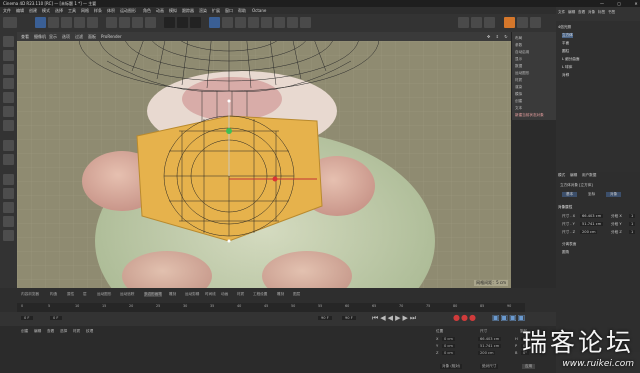 Image resolution: width=640 pixels, height=373 pixels. What do you see at coordinates (40, 22) in the screenshot?
I see `live-selection-icon` at bounding box center [40, 22].